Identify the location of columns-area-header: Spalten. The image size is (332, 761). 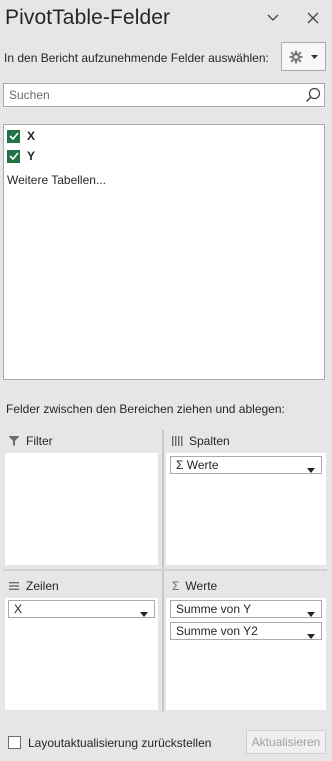
(200, 441).